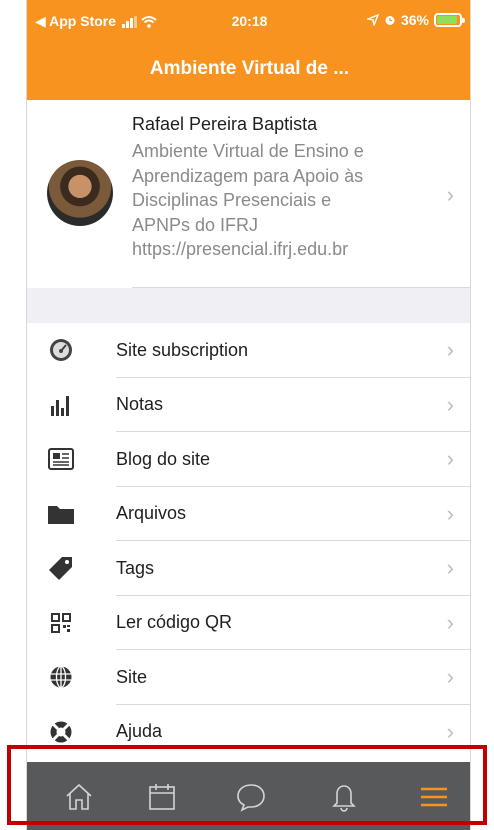  Describe the element at coordinates (195, 224) in the screenshot. I see `site-line: APNPs do IFRJ` at that location.